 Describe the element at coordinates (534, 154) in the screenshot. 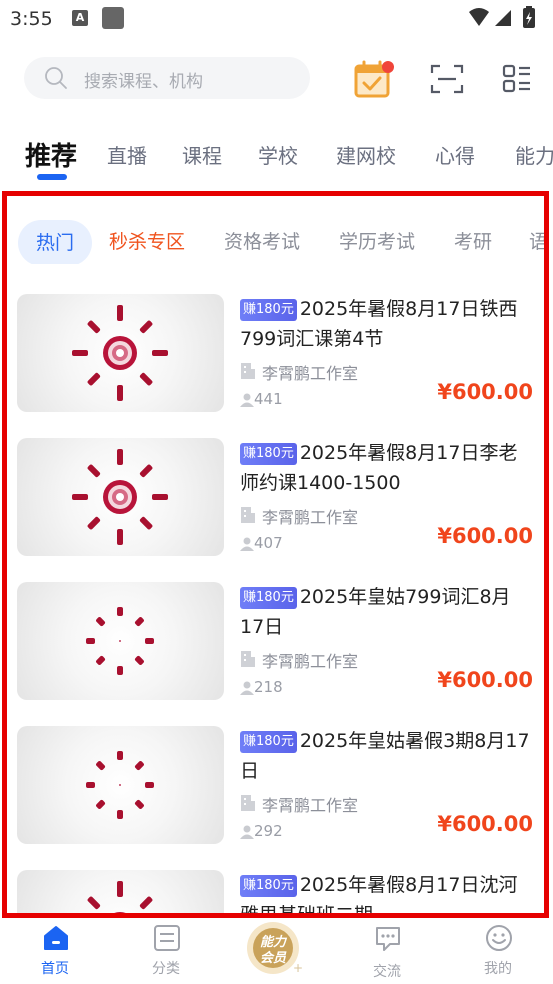

I see `tab-ability: 能力` at that location.